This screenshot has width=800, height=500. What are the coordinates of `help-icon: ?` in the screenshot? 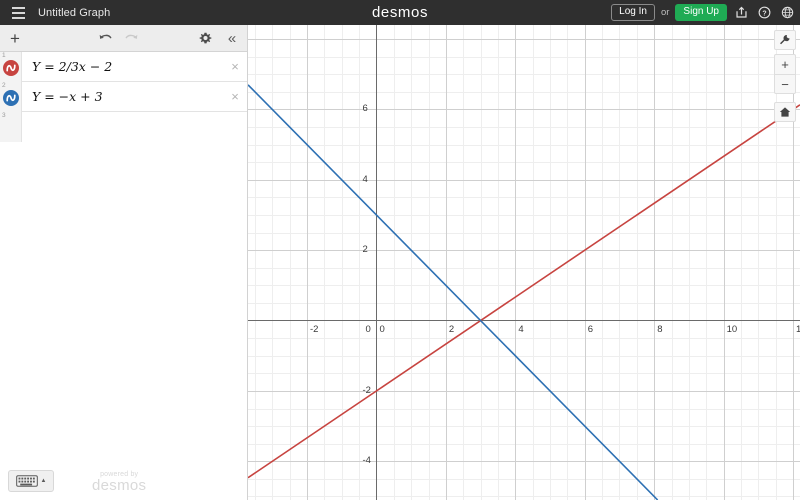 It's located at (764, 12).